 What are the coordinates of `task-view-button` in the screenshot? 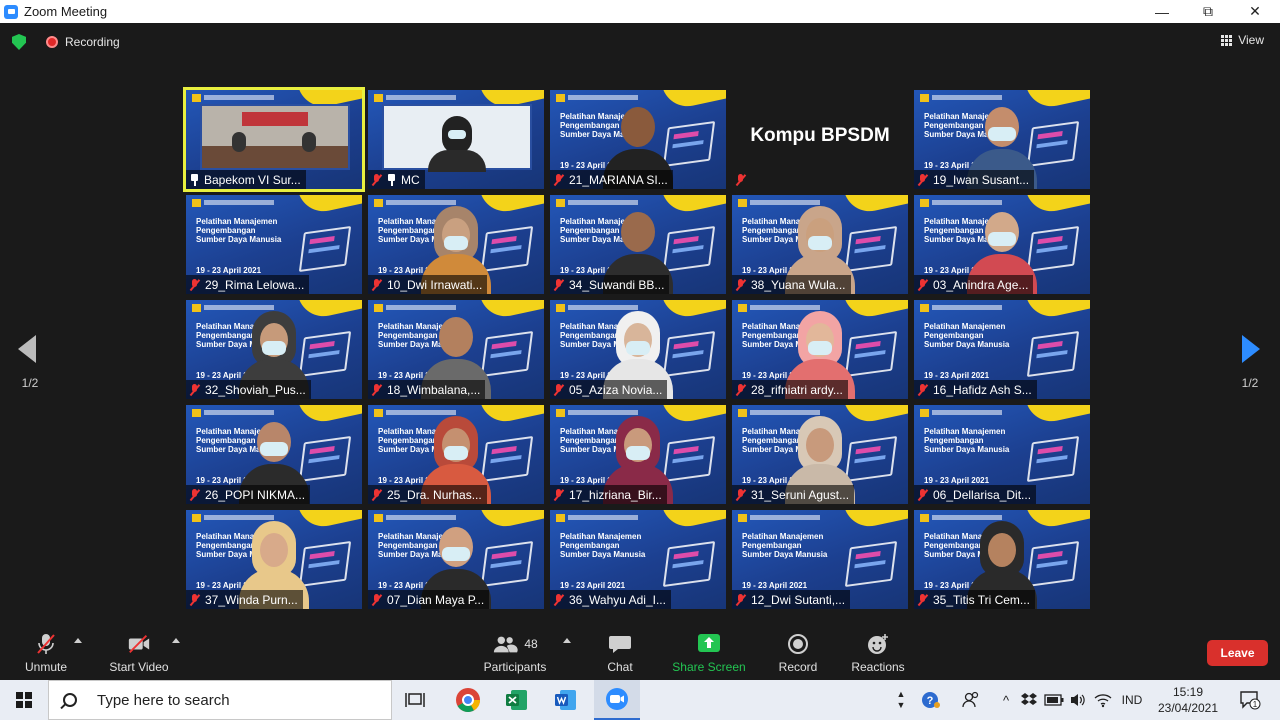 It's located at (416, 700).